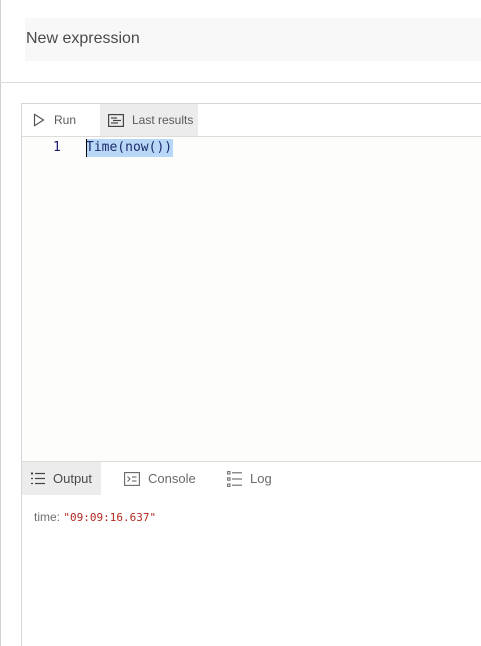  What do you see at coordinates (0, 323) in the screenshot?
I see `left-divider` at bounding box center [0, 323].